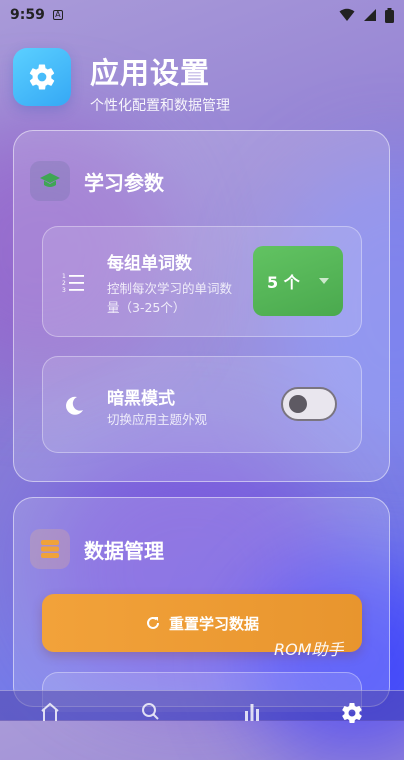  I want to click on status-icons, so click(366, 15).